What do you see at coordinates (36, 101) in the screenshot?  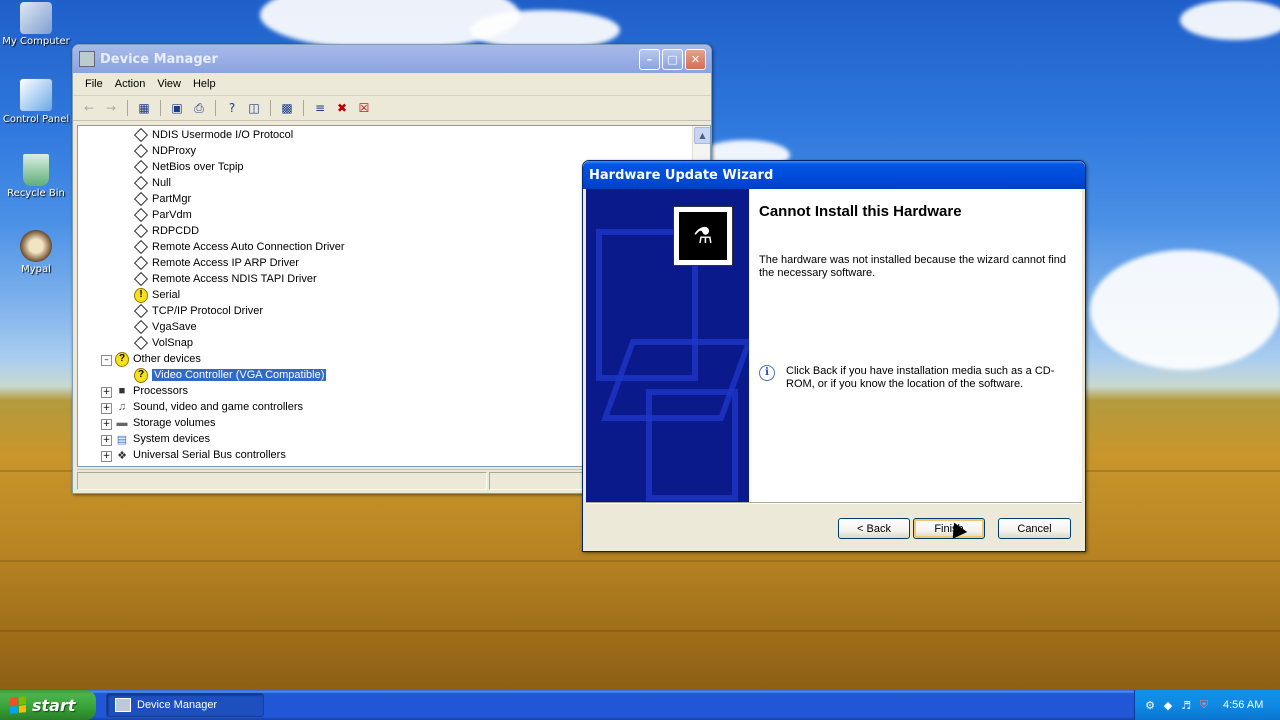 I see `desktop-icon-control-panel: Control Panel` at bounding box center [36, 101].